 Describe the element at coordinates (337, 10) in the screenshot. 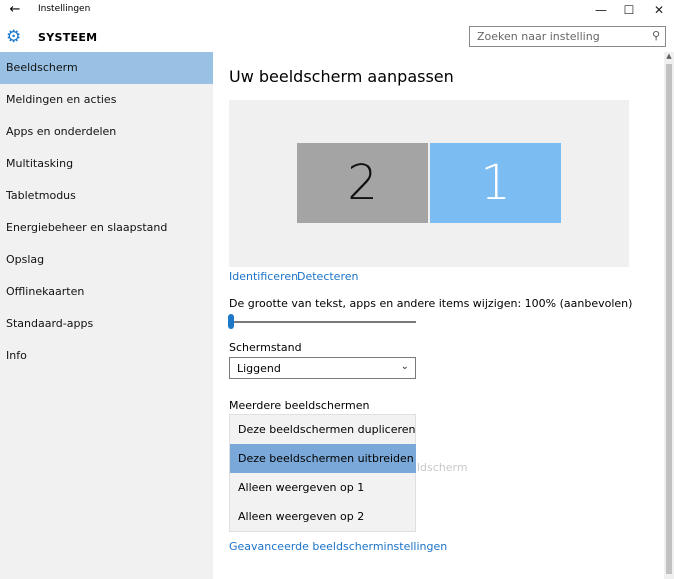

I see `title-bar: ← Instellingen — ☐ ✕` at that location.